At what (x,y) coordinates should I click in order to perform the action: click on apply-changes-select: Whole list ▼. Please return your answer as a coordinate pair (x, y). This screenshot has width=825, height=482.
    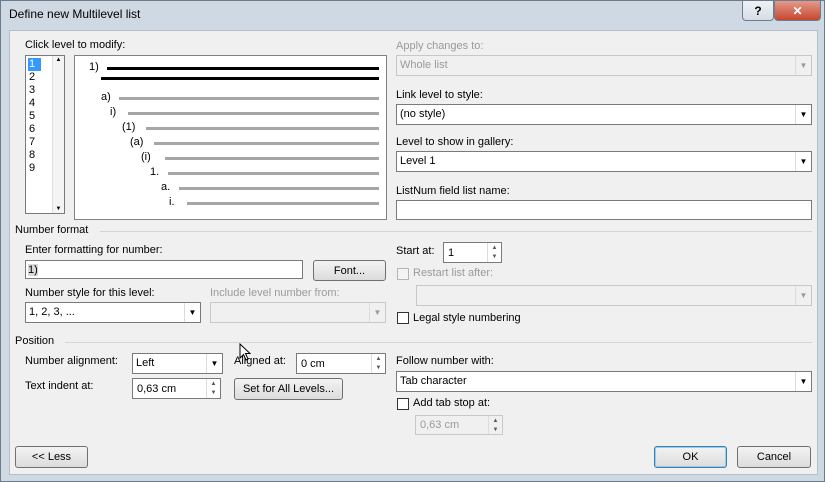
    Looking at the image, I should click on (604, 65).